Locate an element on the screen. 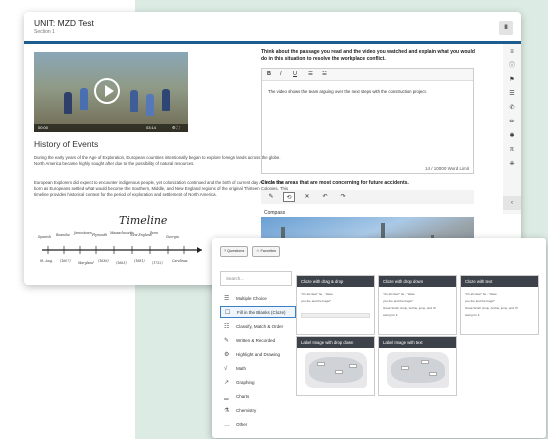  clear-icon: ✕ is located at coordinates (307, 197).